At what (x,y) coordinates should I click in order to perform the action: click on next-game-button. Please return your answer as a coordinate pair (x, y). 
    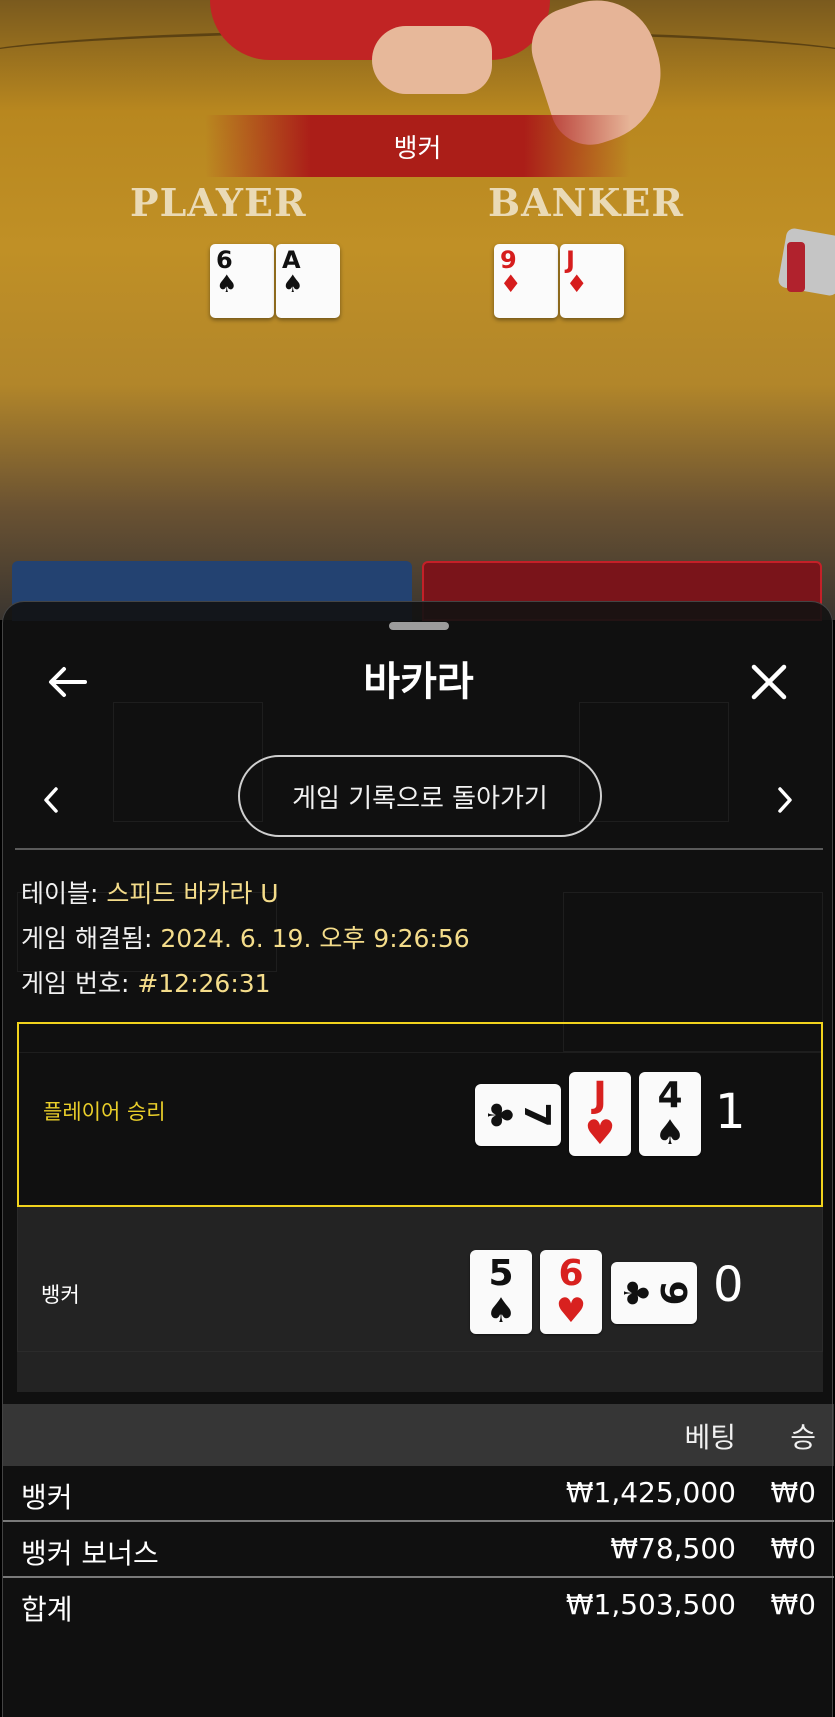
    Looking at the image, I should click on (785, 800).